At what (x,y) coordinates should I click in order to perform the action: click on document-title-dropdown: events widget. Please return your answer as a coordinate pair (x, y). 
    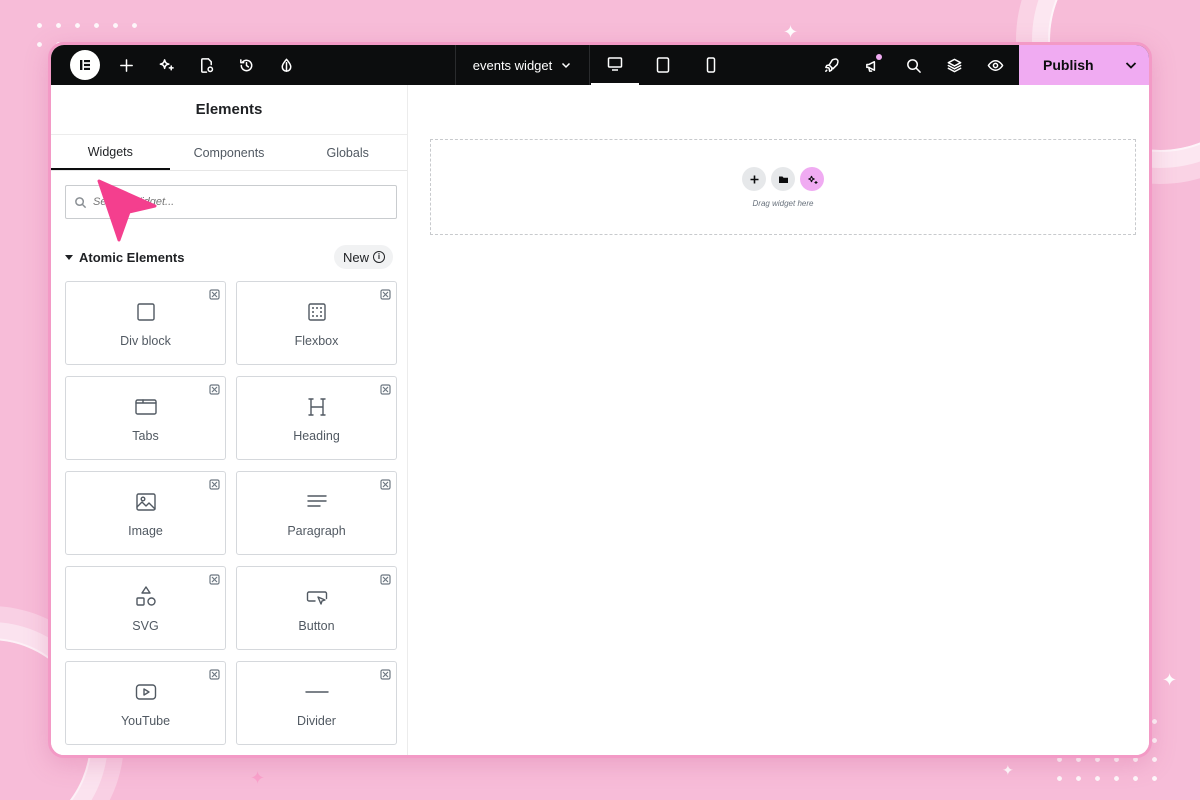
    Looking at the image, I should click on (522, 65).